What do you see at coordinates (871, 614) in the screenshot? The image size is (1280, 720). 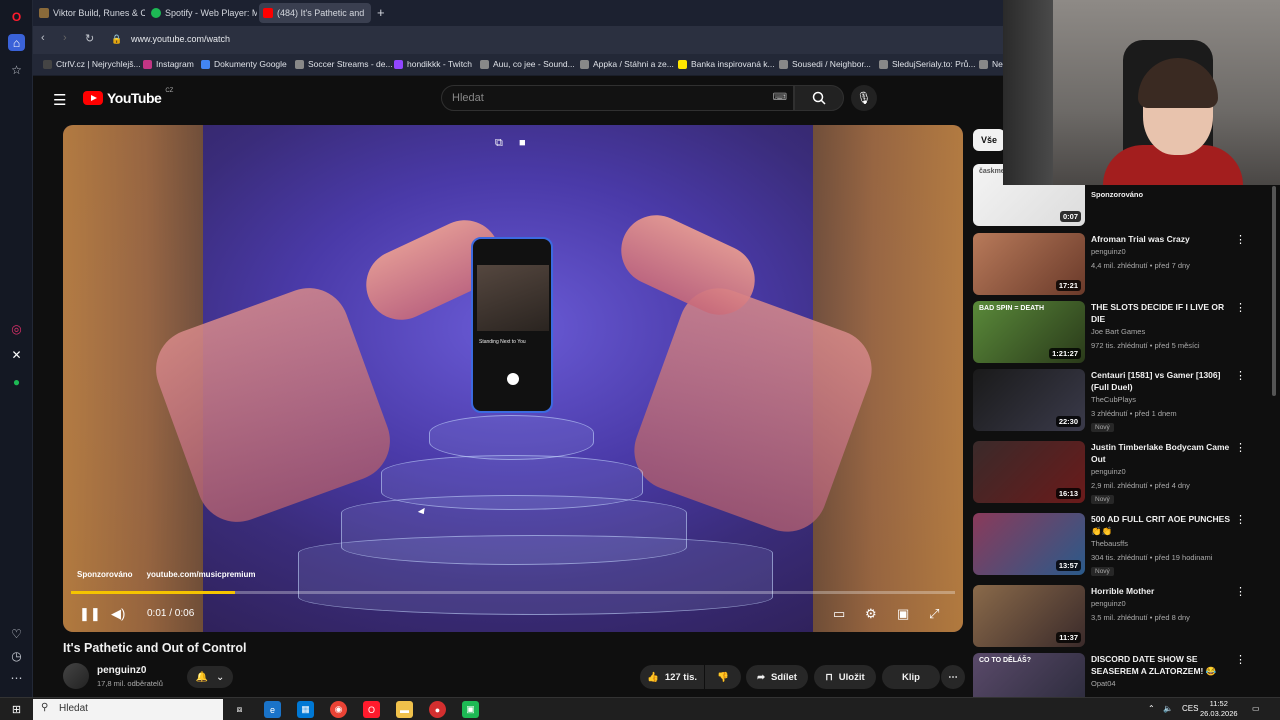 I see `settings-icon: ⚙` at bounding box center [871, 614].